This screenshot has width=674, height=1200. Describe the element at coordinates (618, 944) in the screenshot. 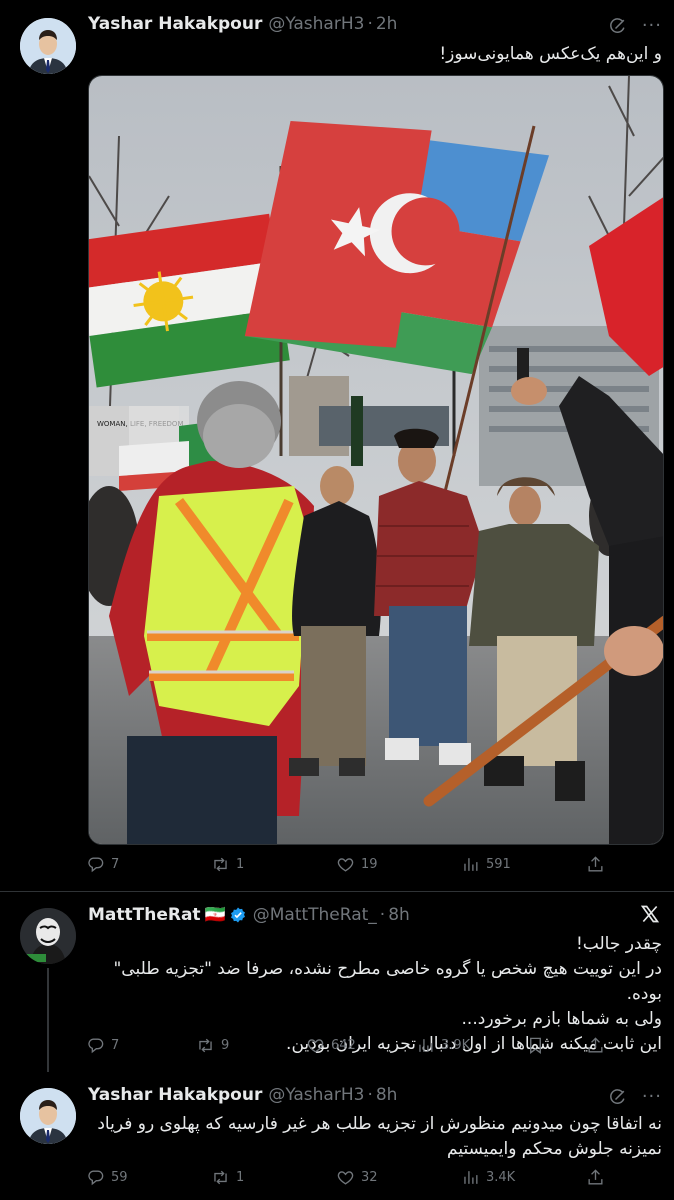

I see `tweet-line: چقدر جالب!` at that location.